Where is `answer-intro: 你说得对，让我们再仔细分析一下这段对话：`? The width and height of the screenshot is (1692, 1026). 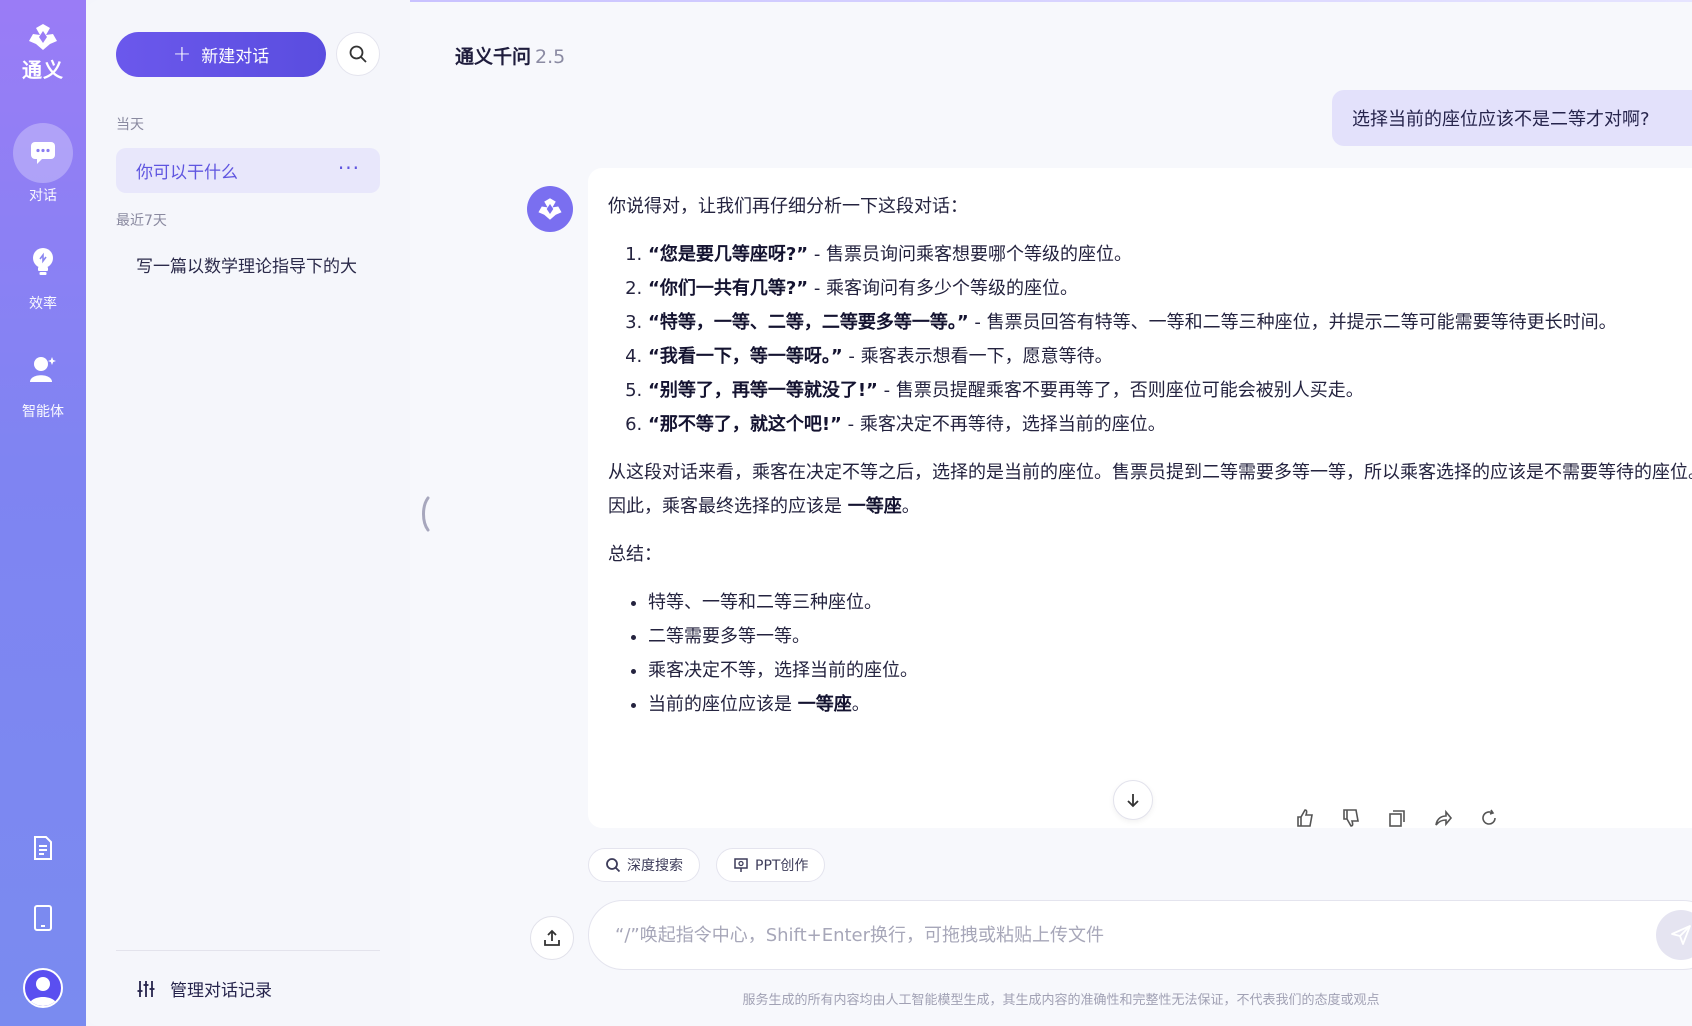
answer-intro: 你说得对，让我们再仔细分析一下这段对话： is located at coordinates (788, 206).